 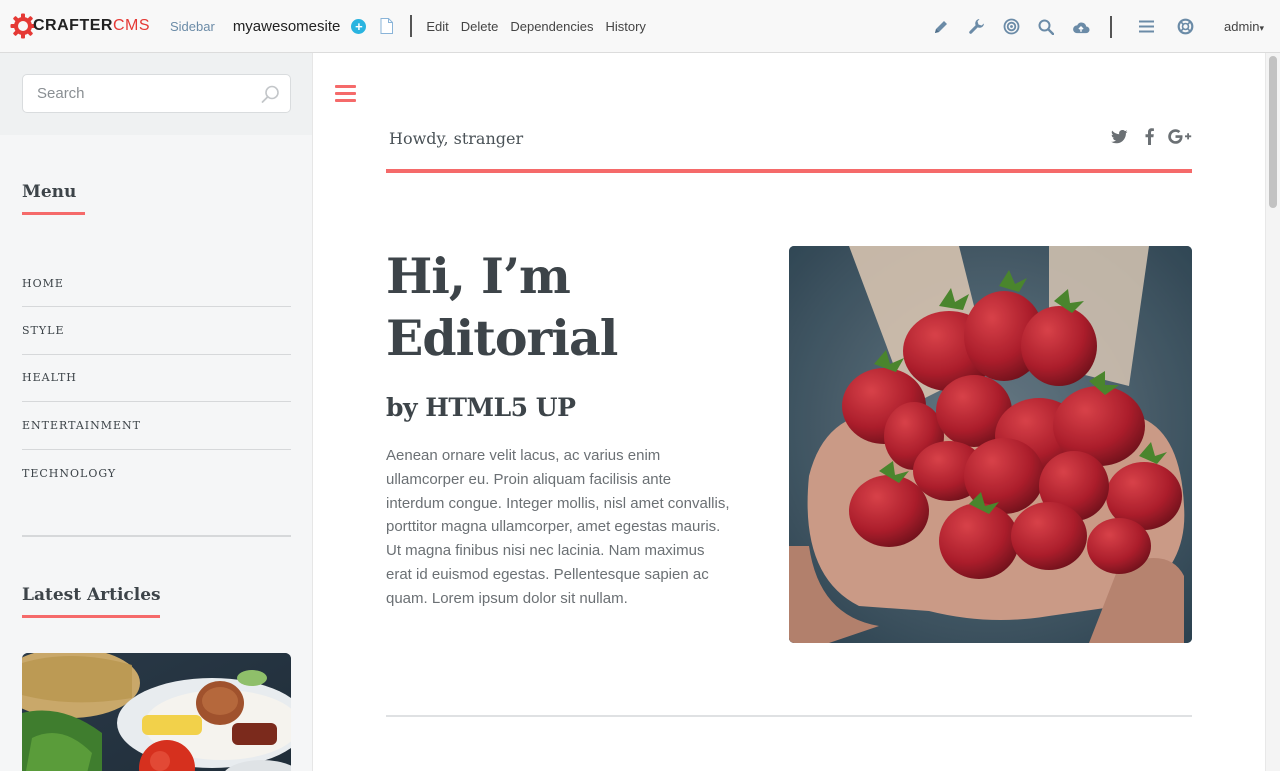 I want to click on cloud-upload-icon, so click(x=1081, y=27).